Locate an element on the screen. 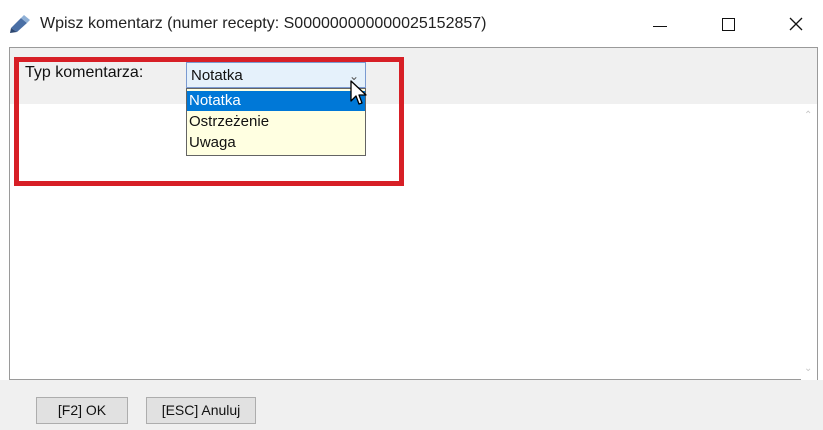 Image resolution: width=823 pixels, height=430 pixels. scroll-down-icon: ⌄ is located at coordinates (808, 368).